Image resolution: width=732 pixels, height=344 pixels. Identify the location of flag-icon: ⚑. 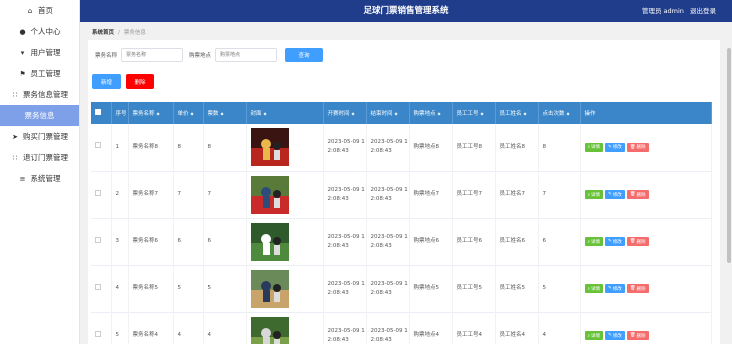
(22, 73).